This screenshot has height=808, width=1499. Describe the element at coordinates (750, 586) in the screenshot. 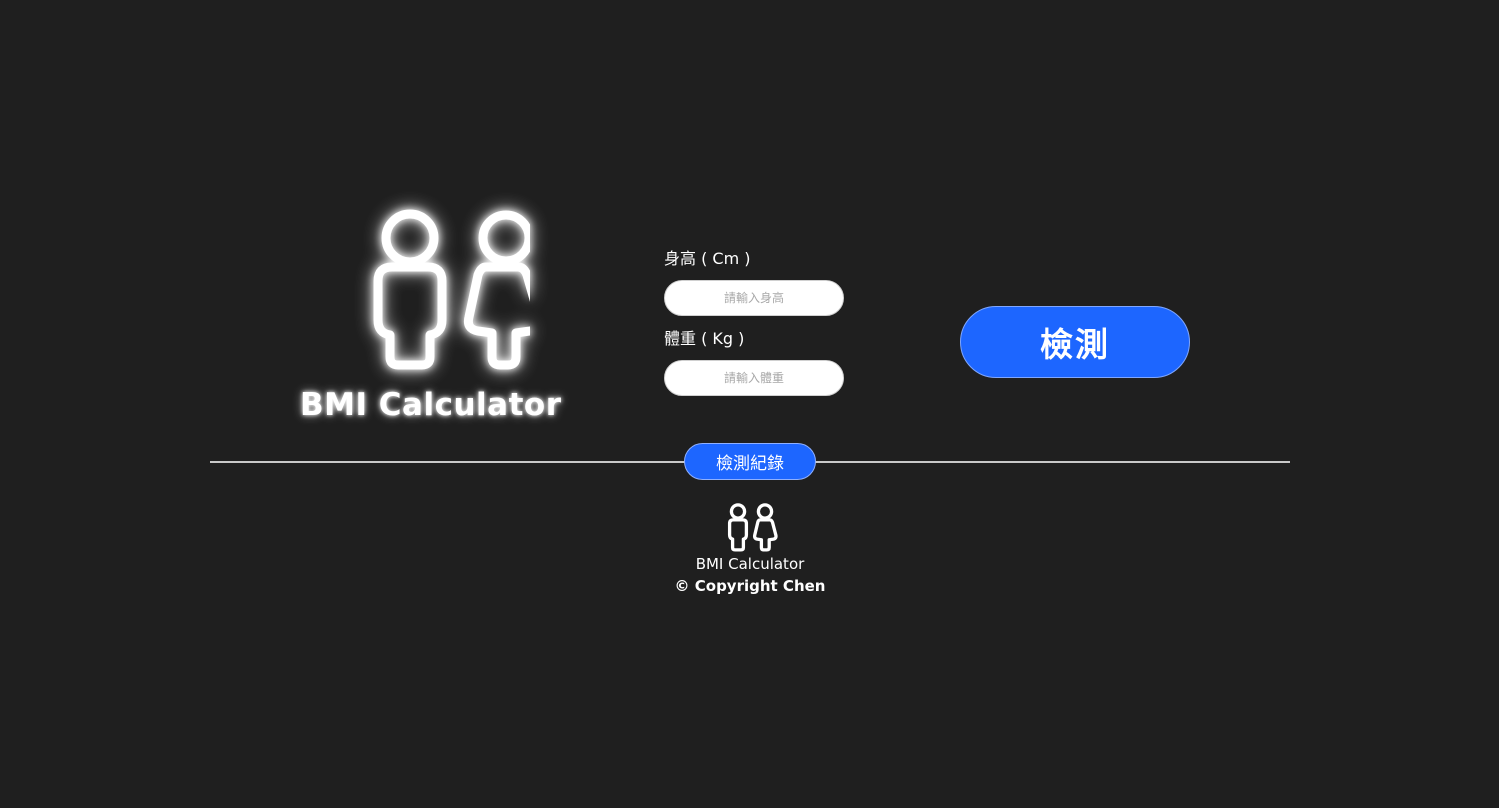

I see `footer-copyright: © Copyright Chen` at that location.